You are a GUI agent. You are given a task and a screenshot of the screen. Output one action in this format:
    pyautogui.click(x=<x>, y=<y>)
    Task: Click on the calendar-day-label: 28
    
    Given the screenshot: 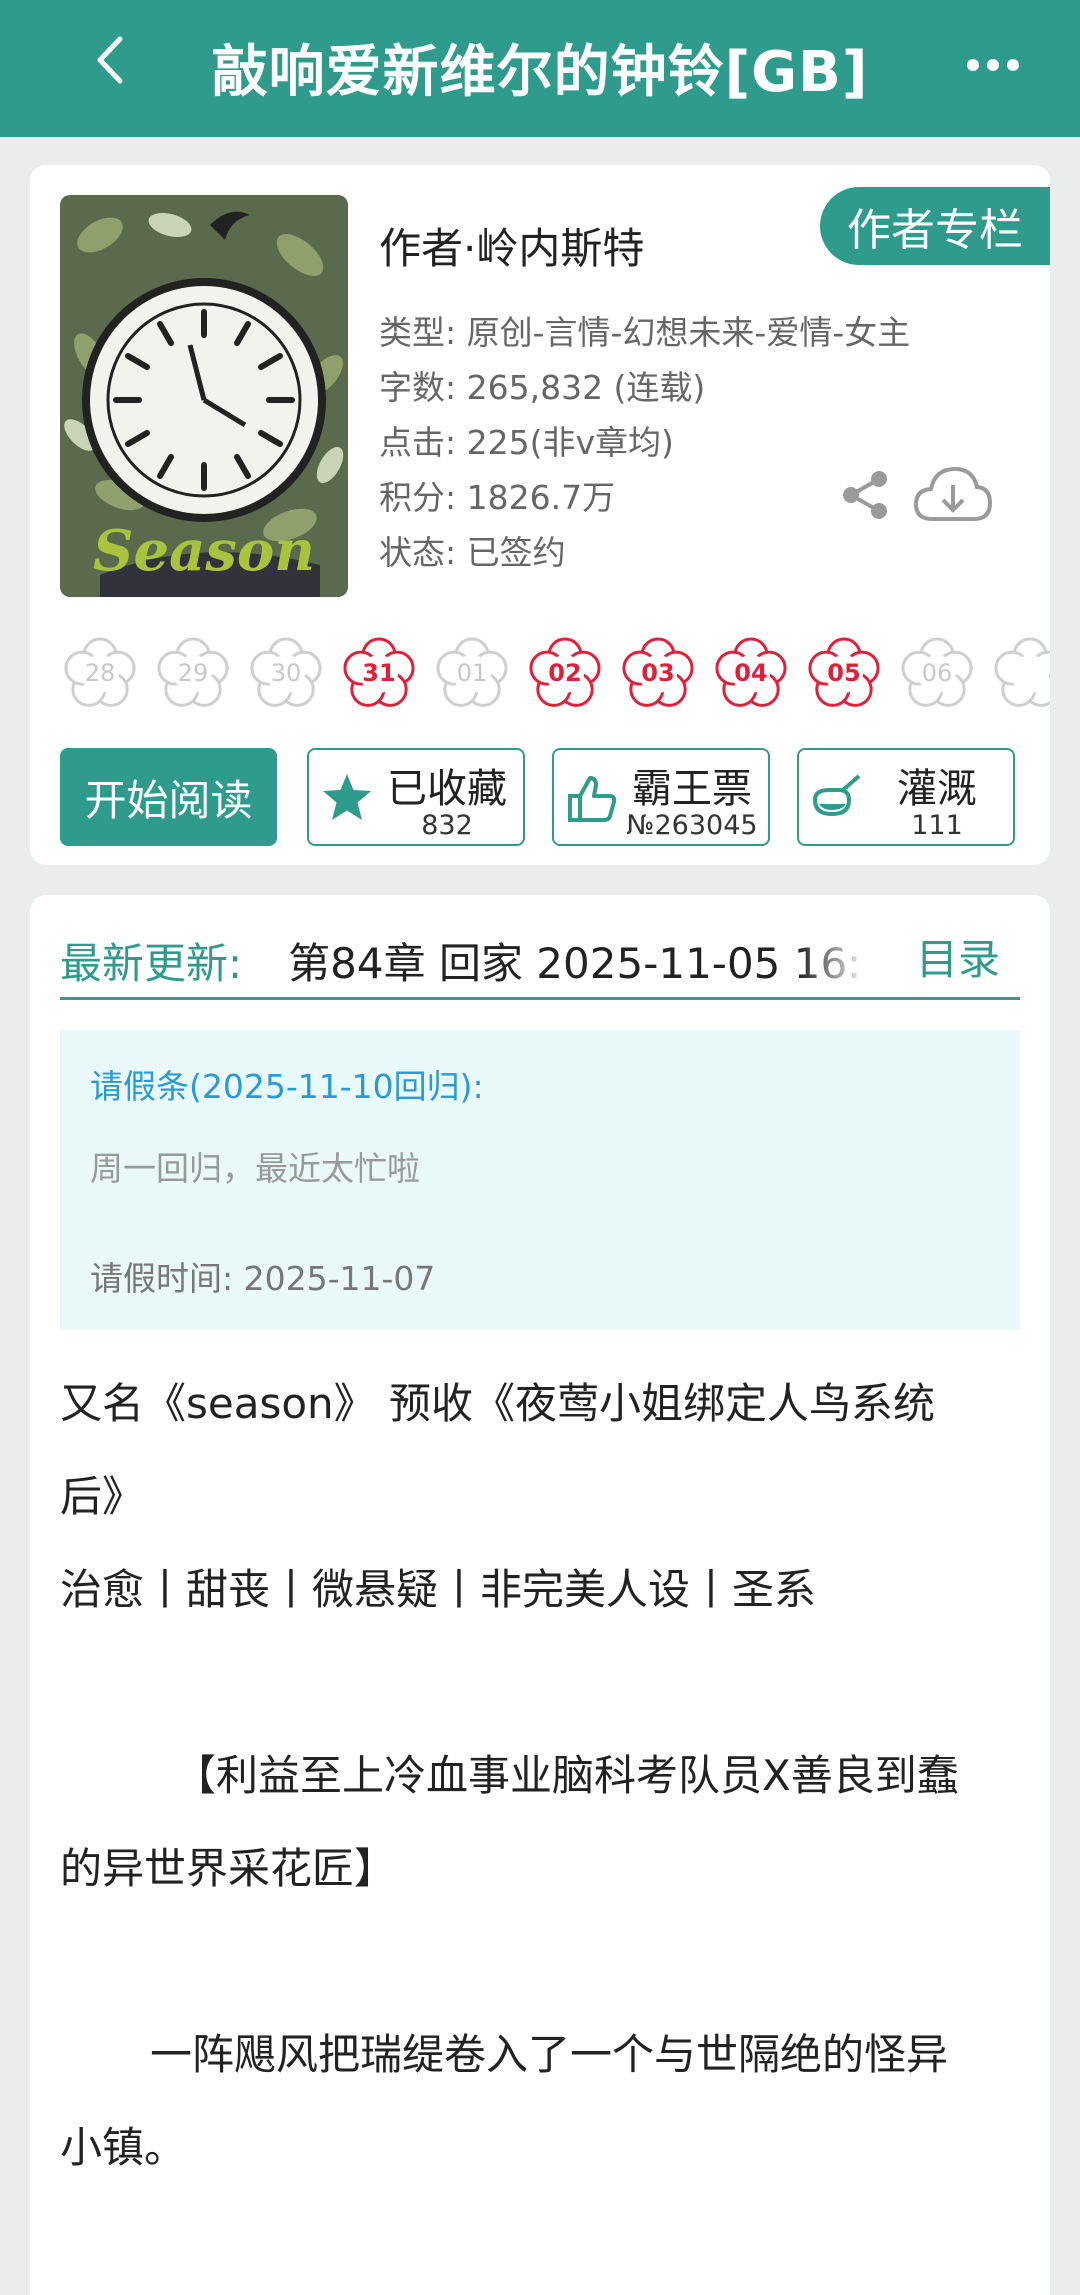 What is the action you would take?
    pyautogui.click(x=100, y=673)
    